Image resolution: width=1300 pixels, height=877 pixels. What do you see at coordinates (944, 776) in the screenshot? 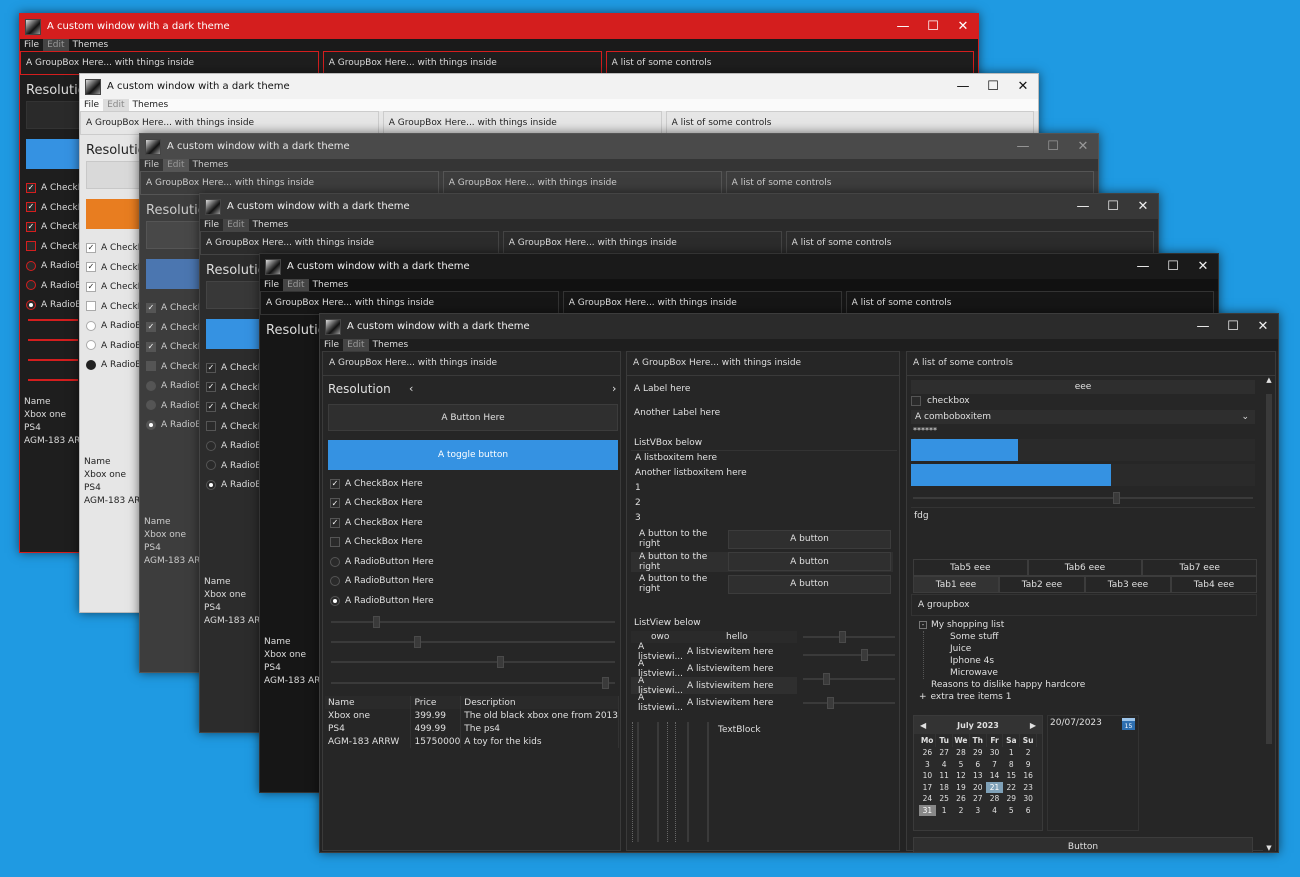
I see `calendar-day: 11` at bounding box center [944, 776].